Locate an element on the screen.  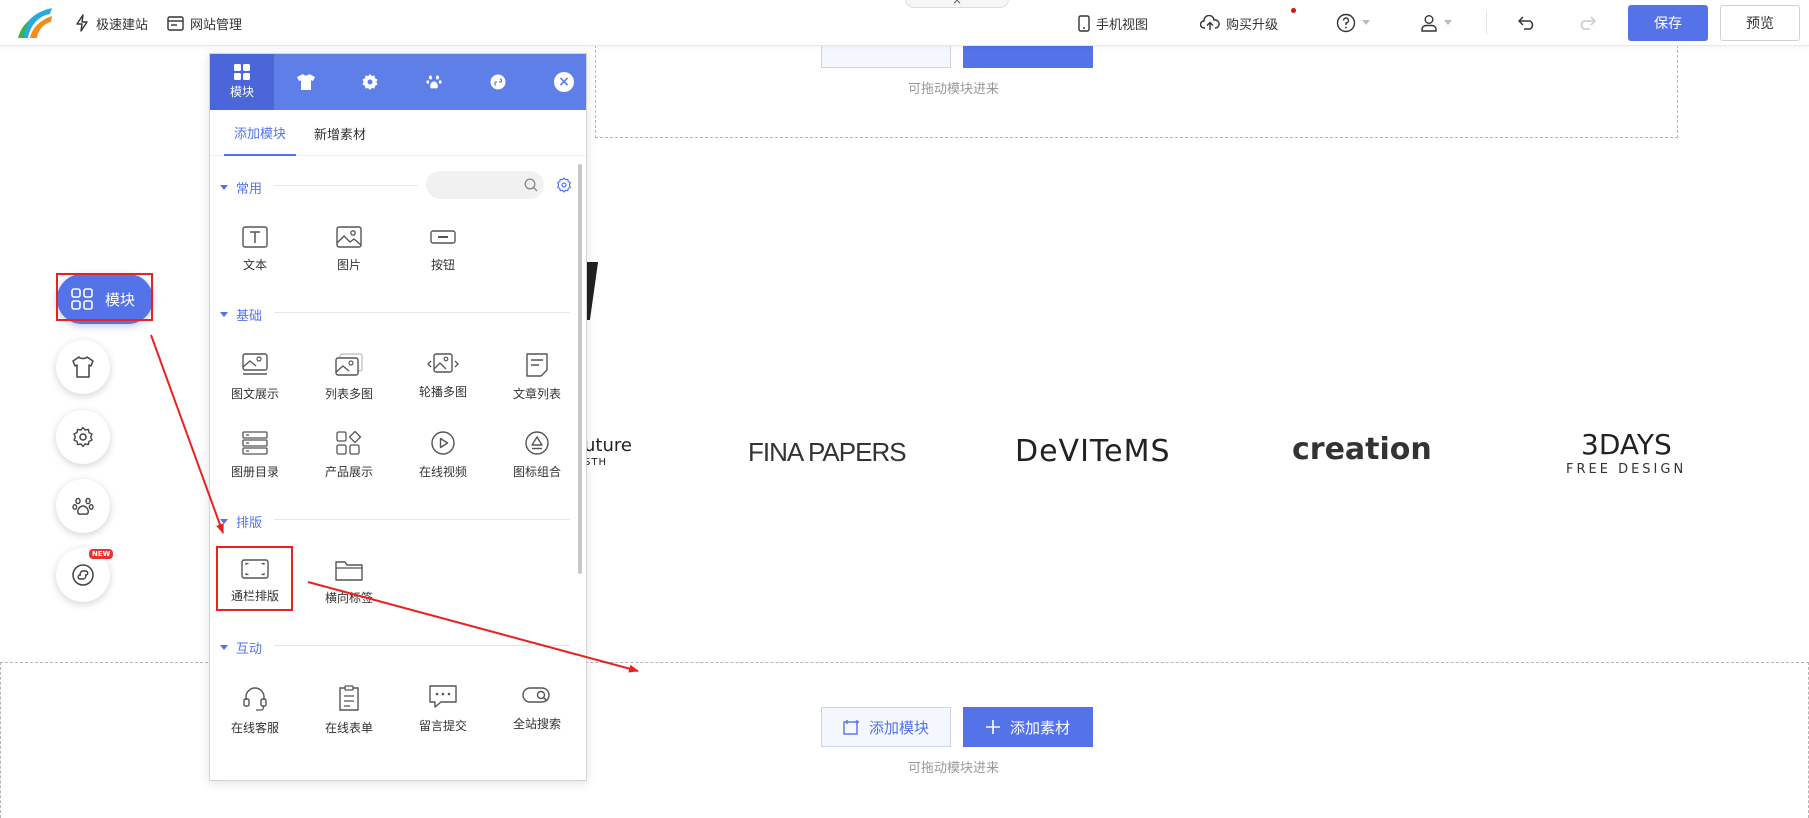
floating-tab-close: × is located at coordinates (957, 4).